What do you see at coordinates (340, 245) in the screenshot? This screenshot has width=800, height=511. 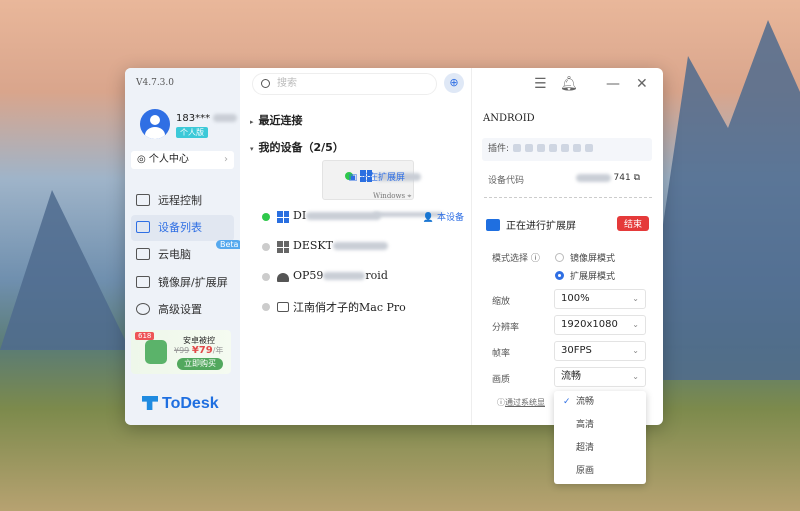 I see `device-name: DESKT` at bounding box center [340, 245].